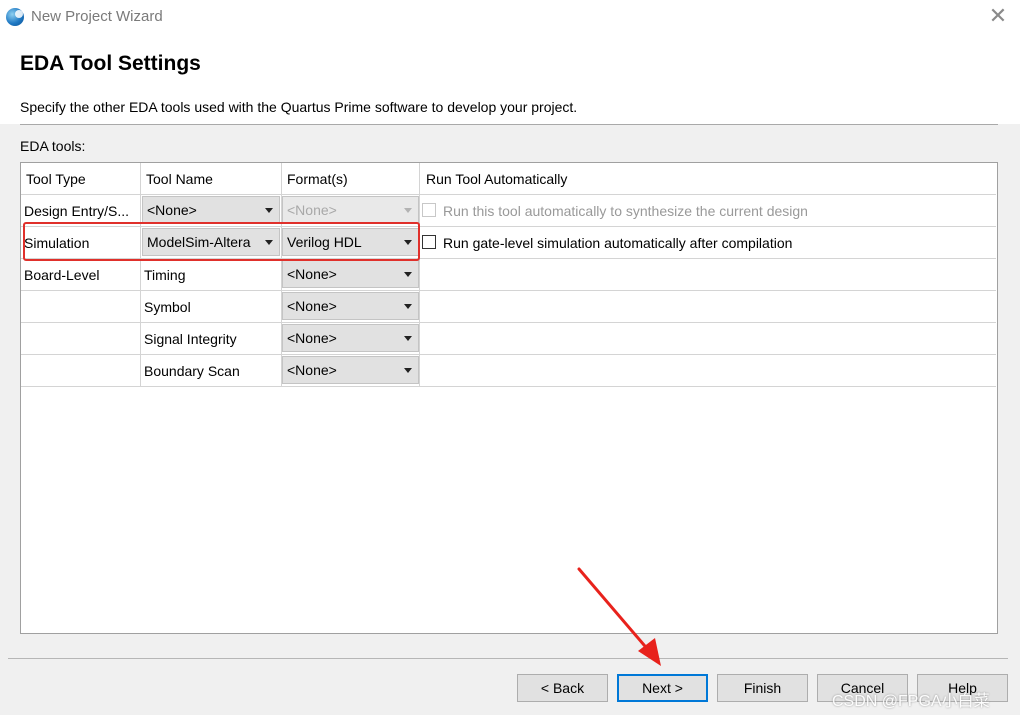 The image size is (1020, 715). Describe the element at coordinates (62, 275) in the screenshot. I see `tool-type-cell: Board-Level` at that location.